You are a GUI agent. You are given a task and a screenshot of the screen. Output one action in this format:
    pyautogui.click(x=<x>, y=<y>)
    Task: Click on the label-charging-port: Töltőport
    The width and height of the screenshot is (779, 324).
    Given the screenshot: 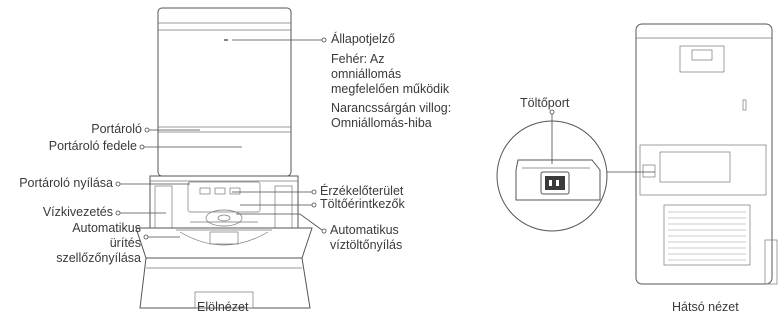 What is the action you would take?
    pyautogui.click(x=545, y=103)
    